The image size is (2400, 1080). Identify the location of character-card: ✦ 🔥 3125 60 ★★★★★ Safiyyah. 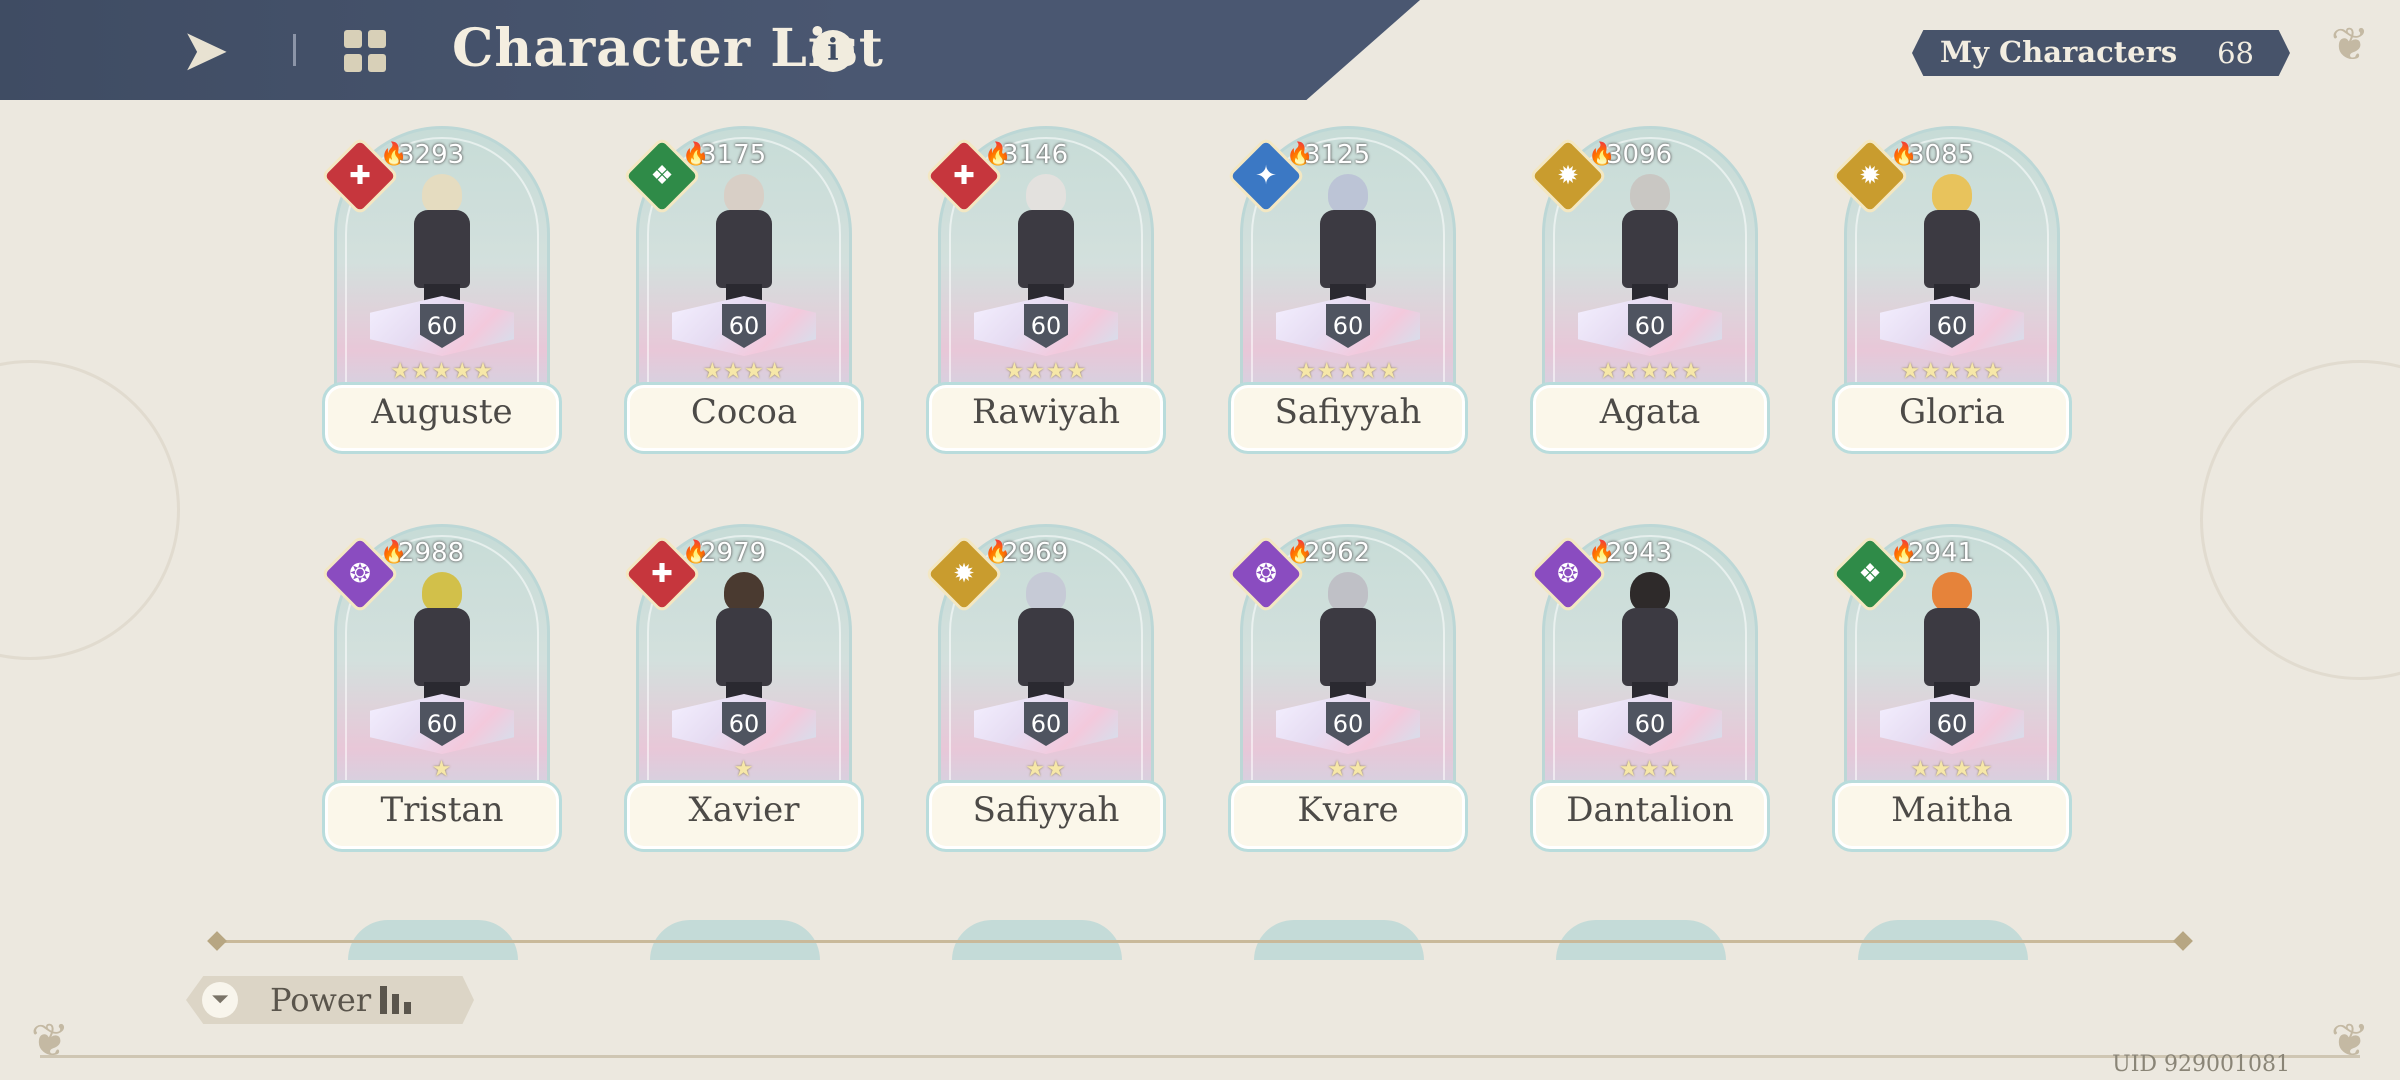
(1347, 296).